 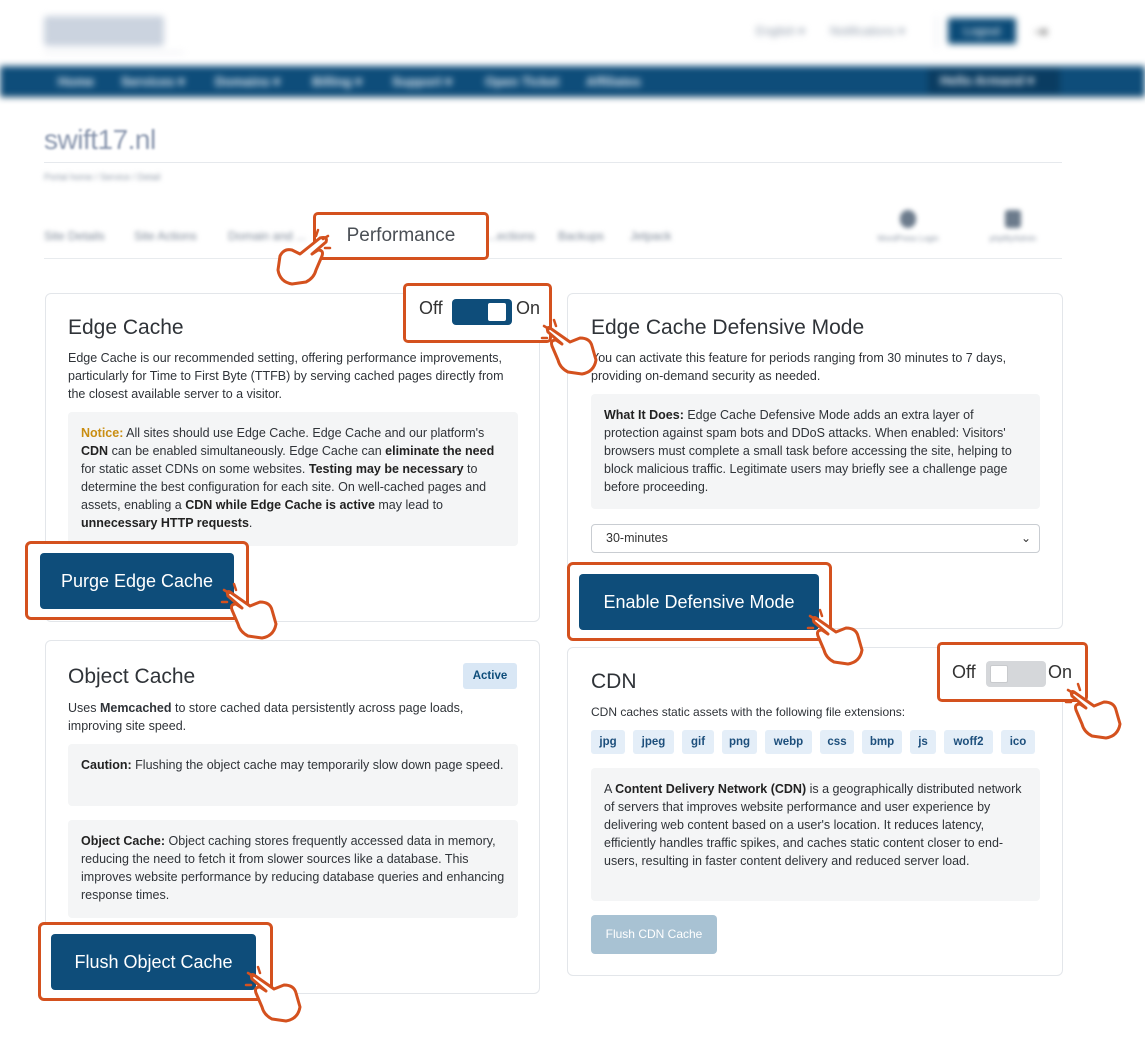 I want to click on enable-defensive-highlight: Enable Defensive Mode, so click(x=699, y=601).